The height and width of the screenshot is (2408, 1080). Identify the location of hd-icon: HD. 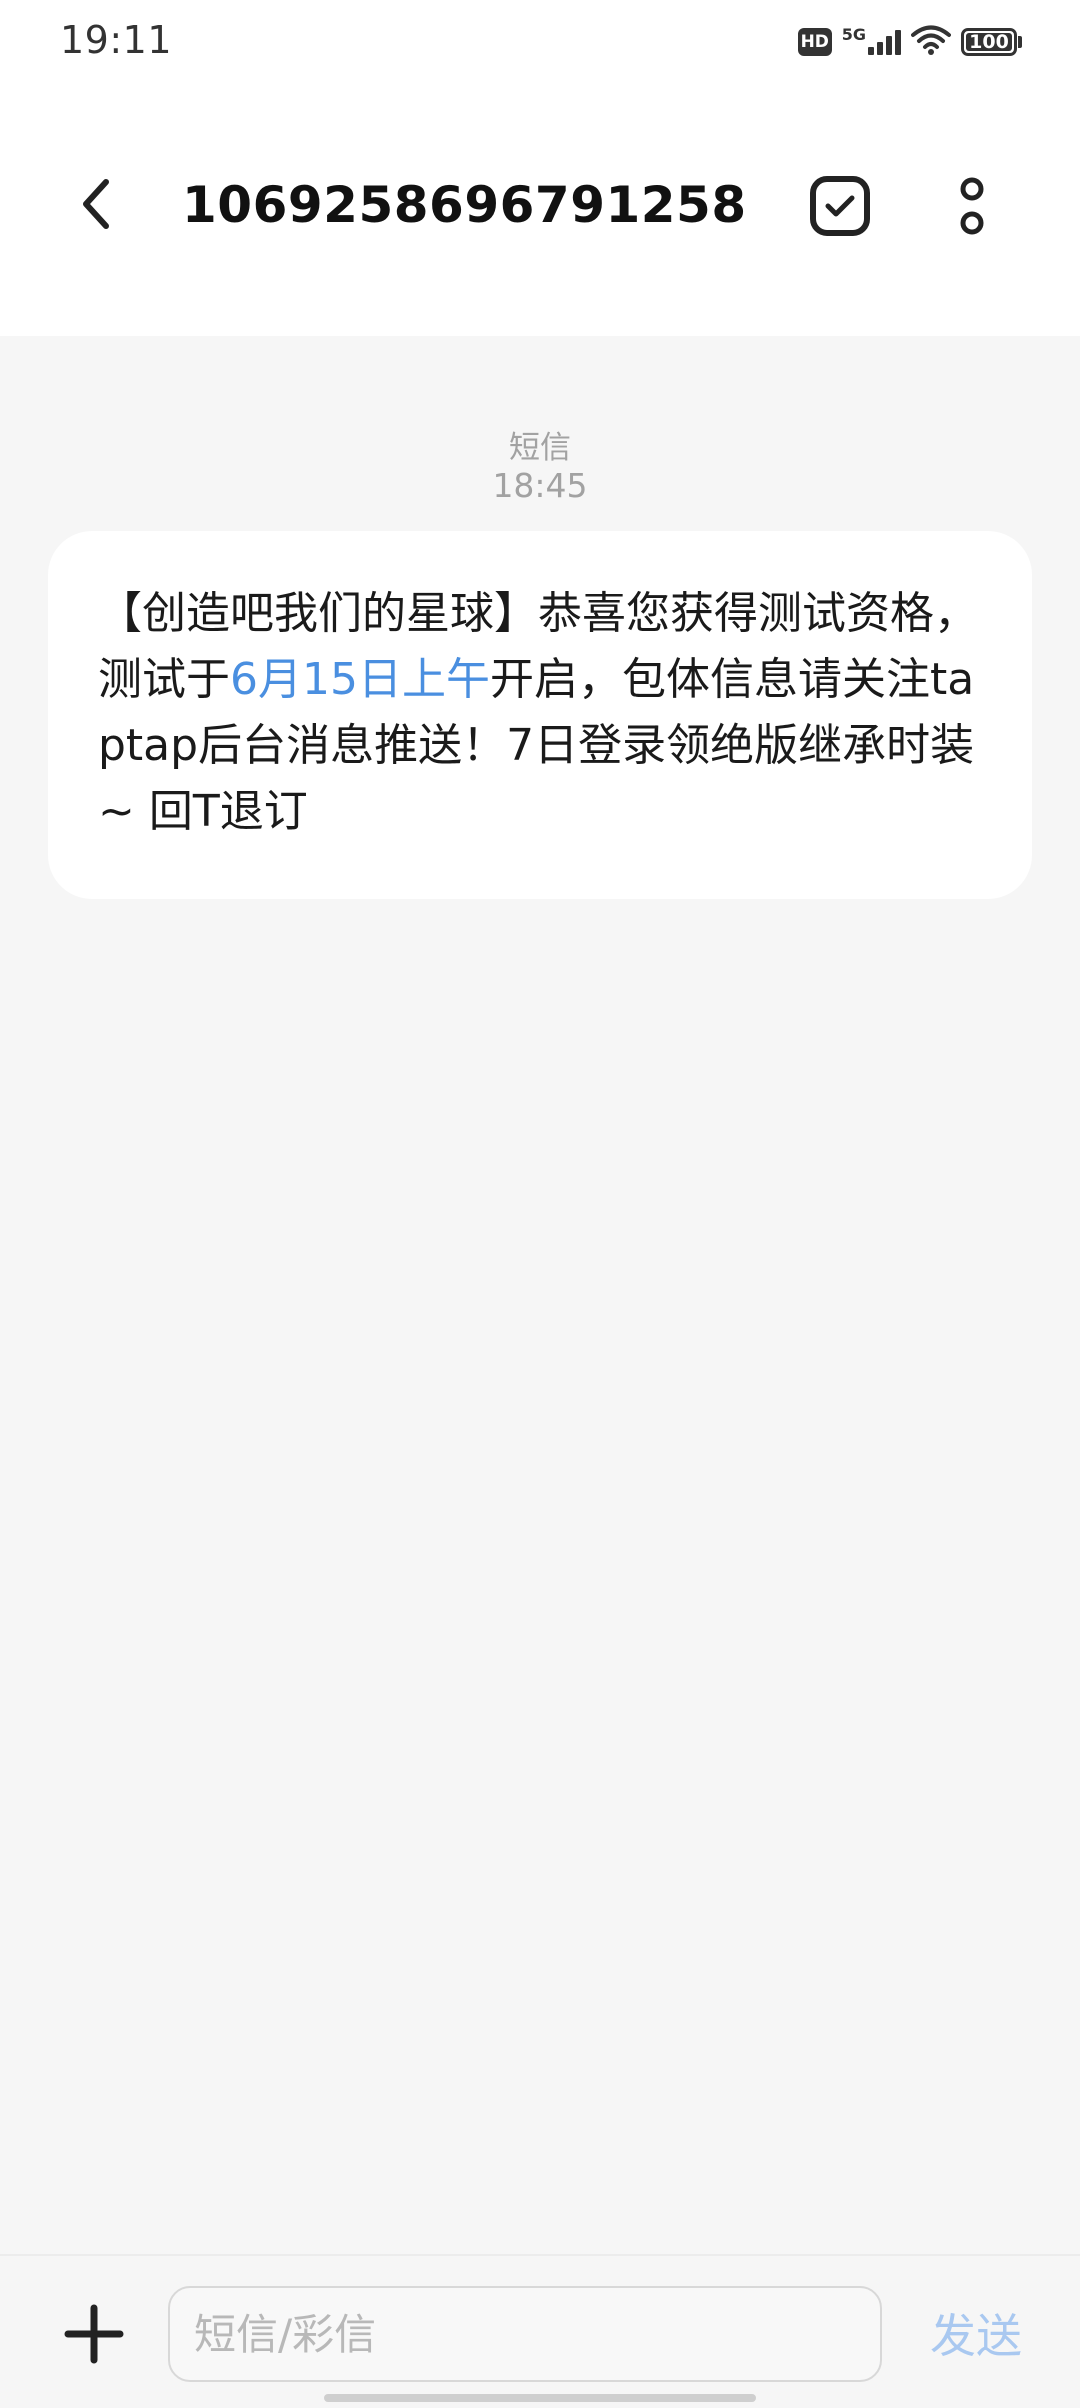
(814, 42).